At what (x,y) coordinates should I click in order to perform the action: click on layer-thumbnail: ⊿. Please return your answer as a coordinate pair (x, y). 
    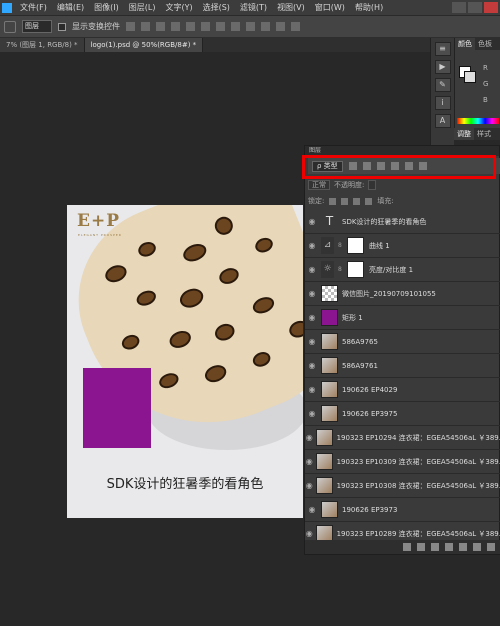
    Looking at the image, I should click on (327, 245).